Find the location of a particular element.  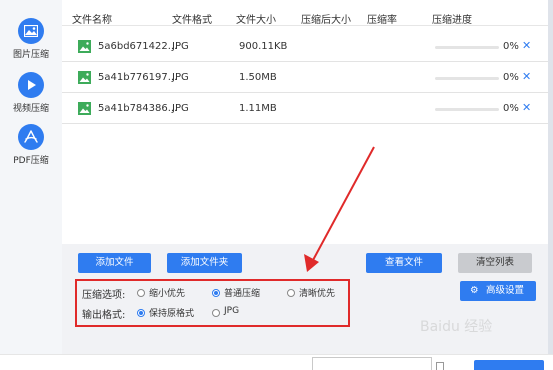

radio-compress-clarity is located at coordinates (291, 293).